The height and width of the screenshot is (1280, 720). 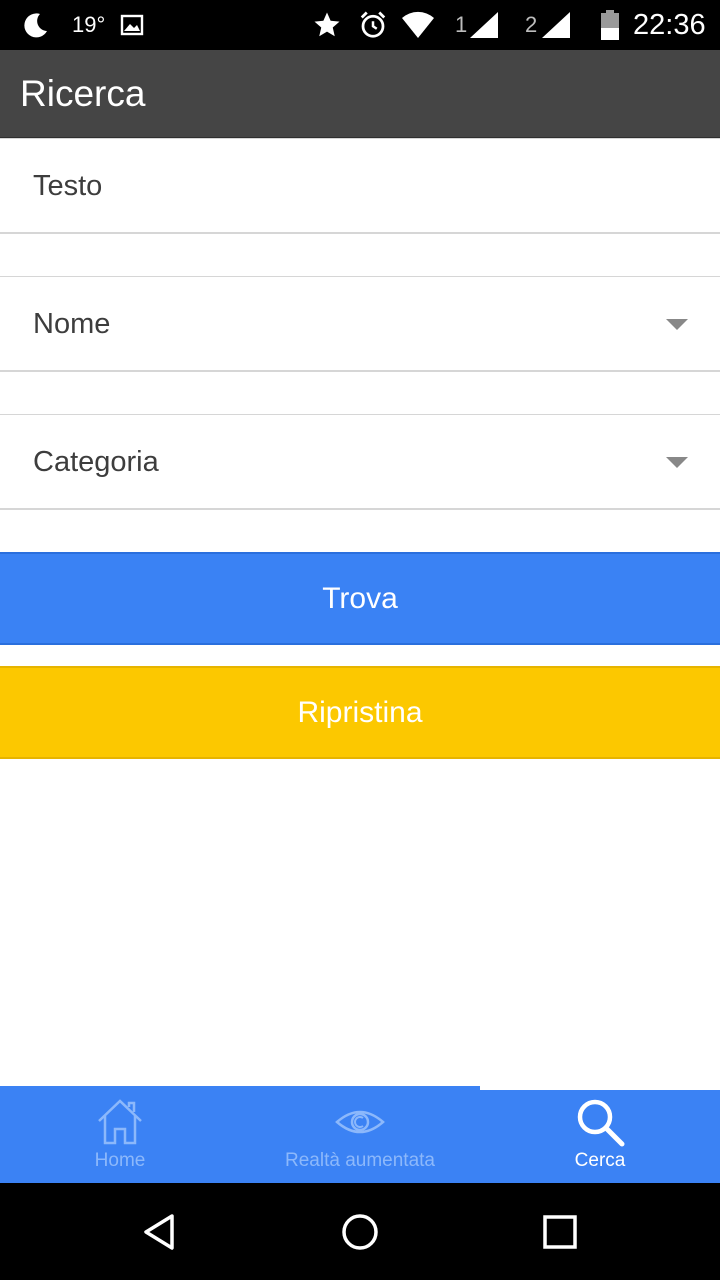 I want to click on page-title: Ricerca, so click(x=83, y=93).